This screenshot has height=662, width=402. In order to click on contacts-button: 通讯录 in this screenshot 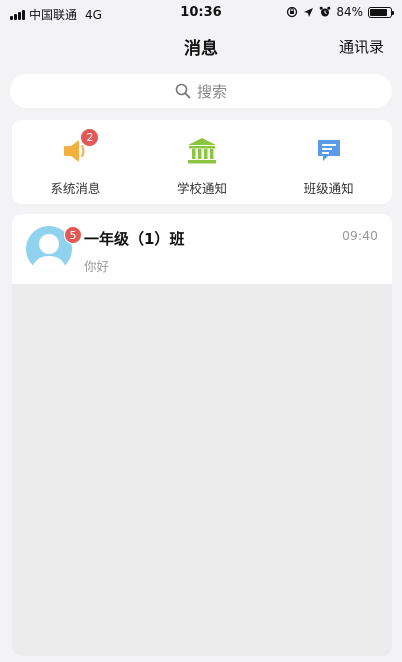, I will do `click(361, 46)`.